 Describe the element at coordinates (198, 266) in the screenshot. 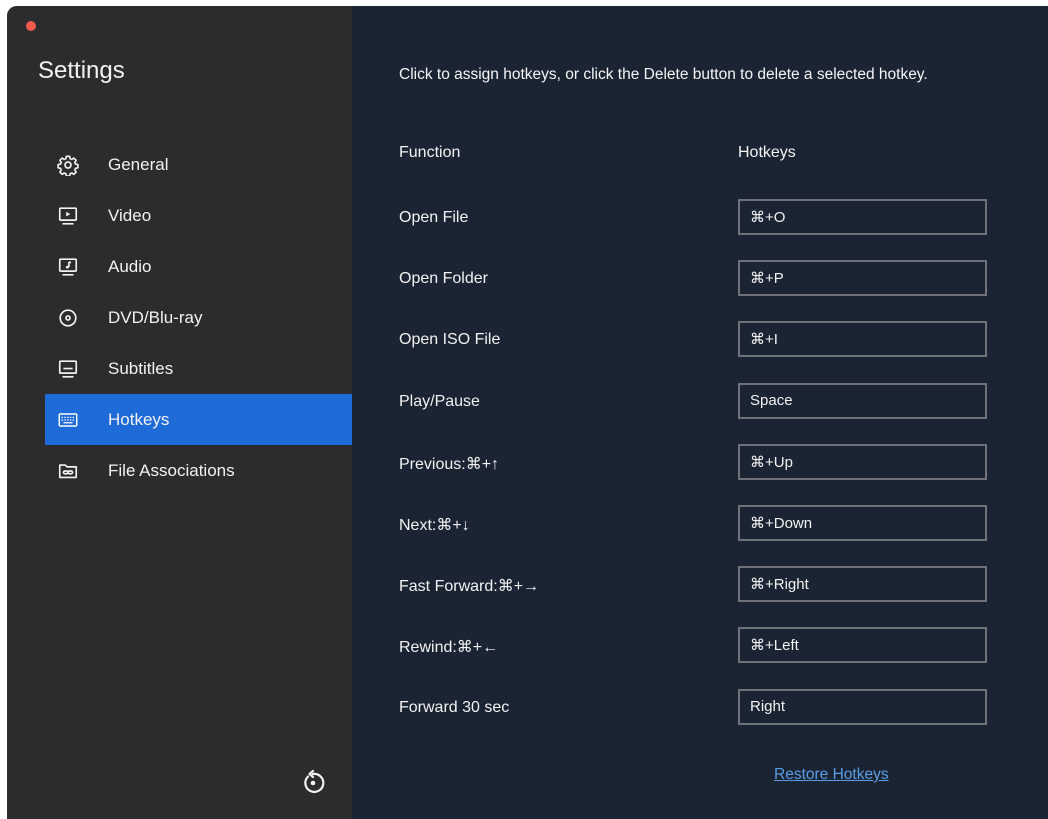

I see `sidebar-item-audio: Audio` at that location.